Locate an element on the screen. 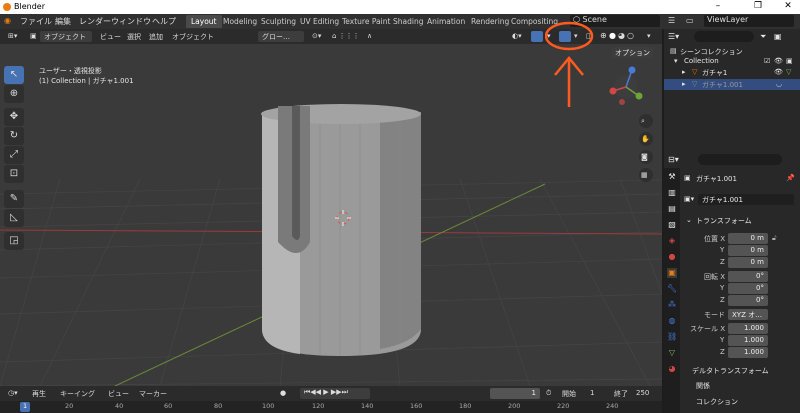  location-x-field: 0 m is located at coordinates (748, 238).